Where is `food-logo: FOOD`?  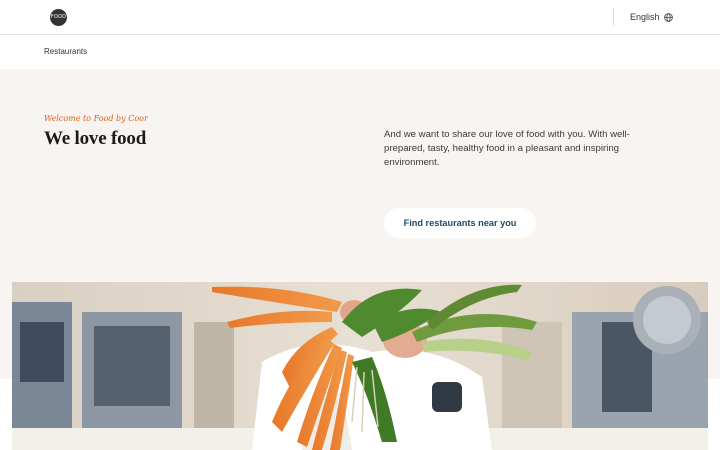 food-logo: FOOD is located at coordinates (58, 17).